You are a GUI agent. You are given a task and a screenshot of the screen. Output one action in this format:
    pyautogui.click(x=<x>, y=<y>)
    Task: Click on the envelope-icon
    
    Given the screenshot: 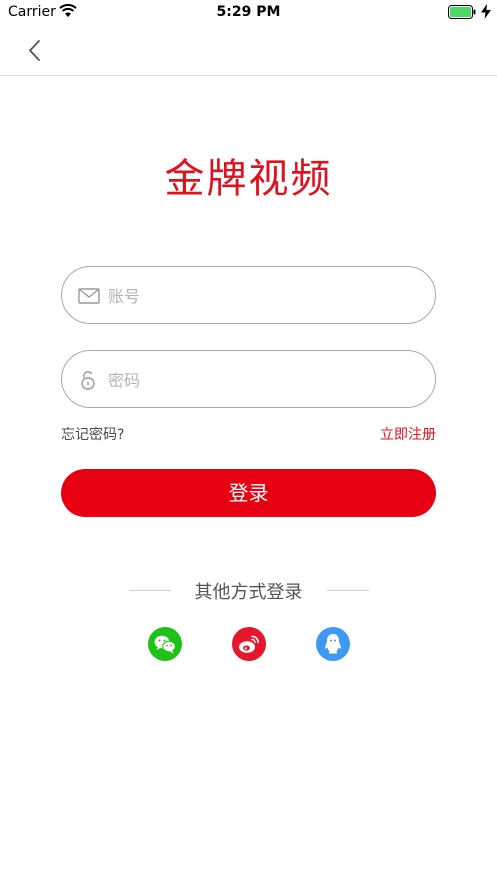 What is the action you would take?
    pyautogui.click(x=89, y=296)
    